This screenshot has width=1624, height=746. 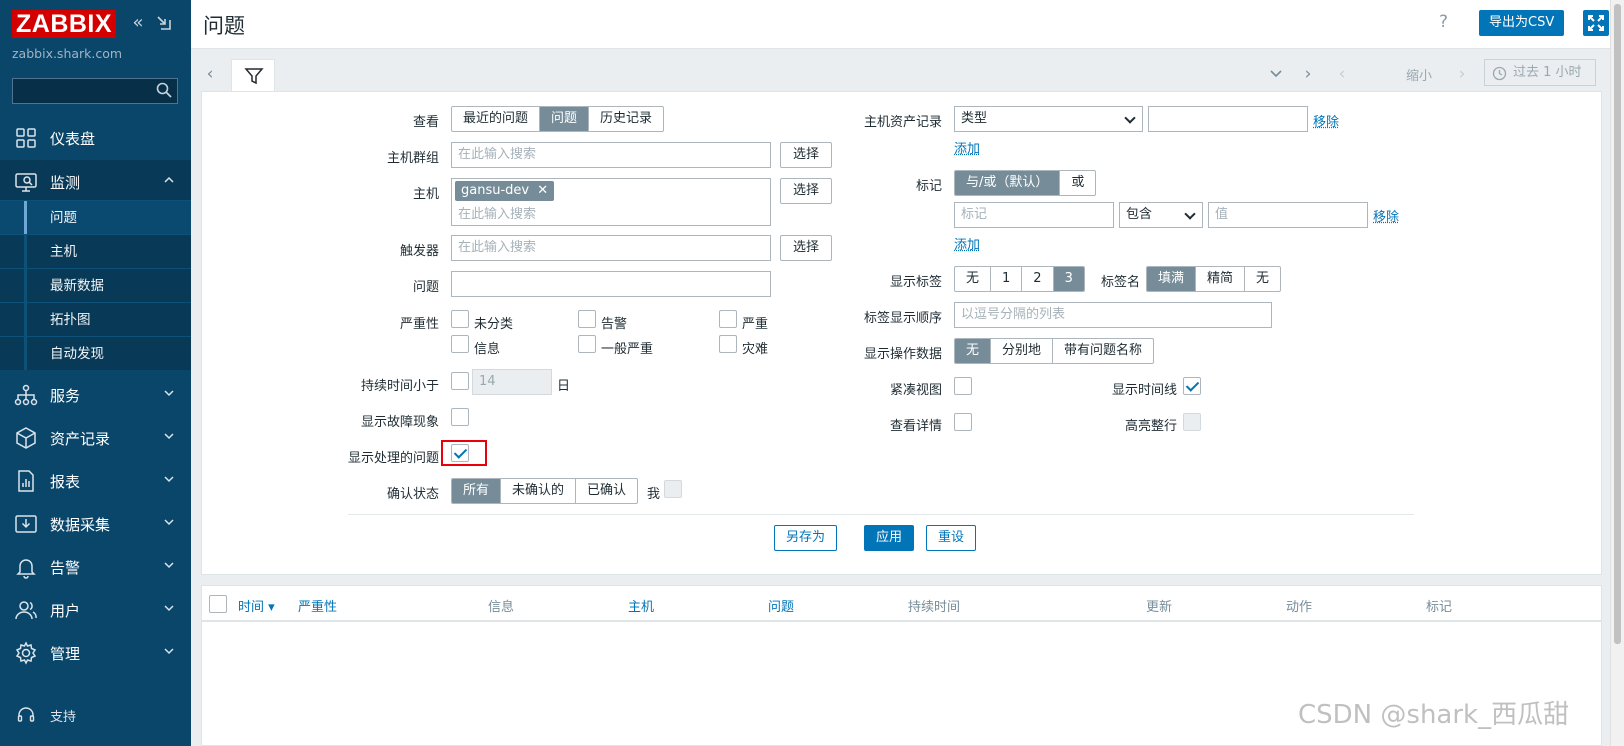 I want to click on nav-inventory: 资产记录, so click(x=95, y=438).